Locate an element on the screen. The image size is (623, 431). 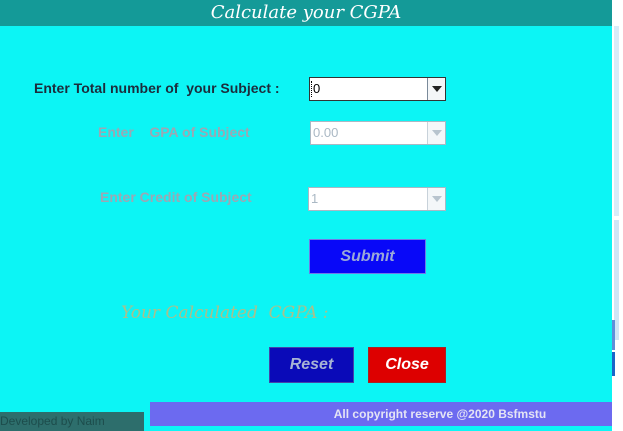
desktop-background-strip is located at coordinates (617, 215).